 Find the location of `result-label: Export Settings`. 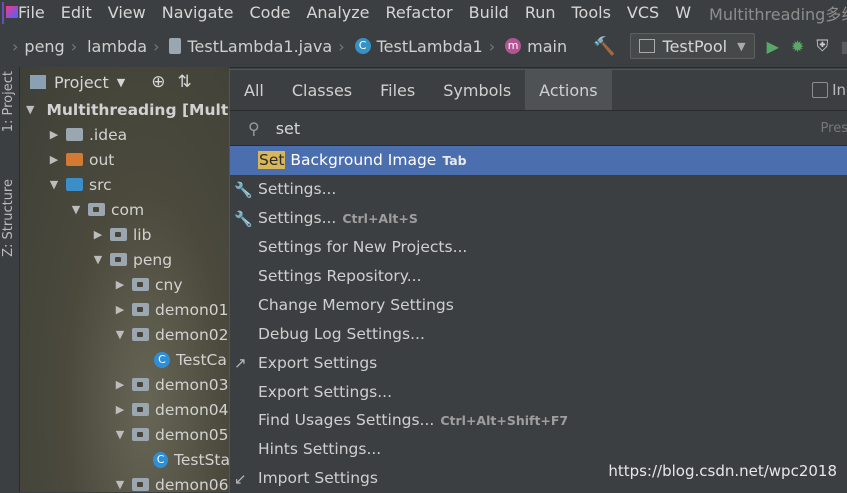

result-label: Export Settings is located at coordinates (318, 362).